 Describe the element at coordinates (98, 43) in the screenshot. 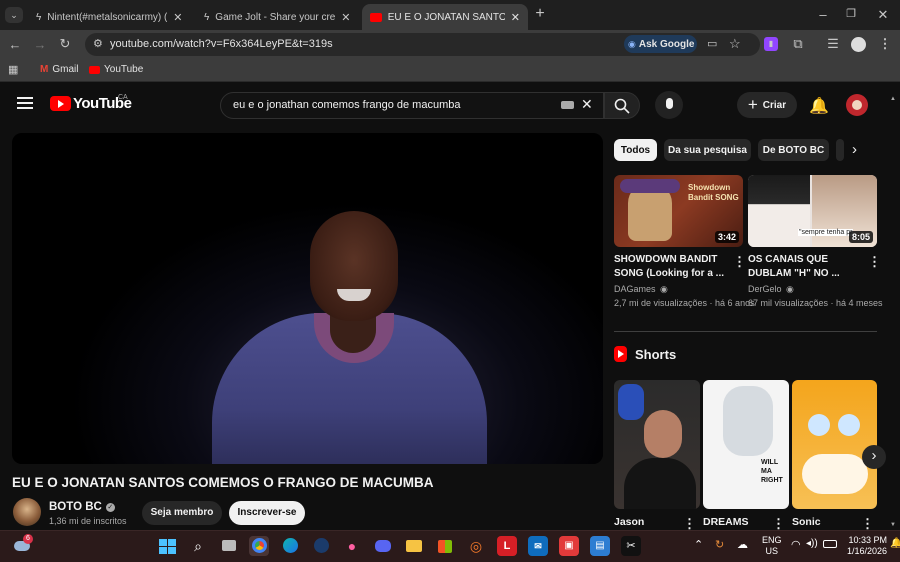

I see `site-info-icon: ⚙` at that location.